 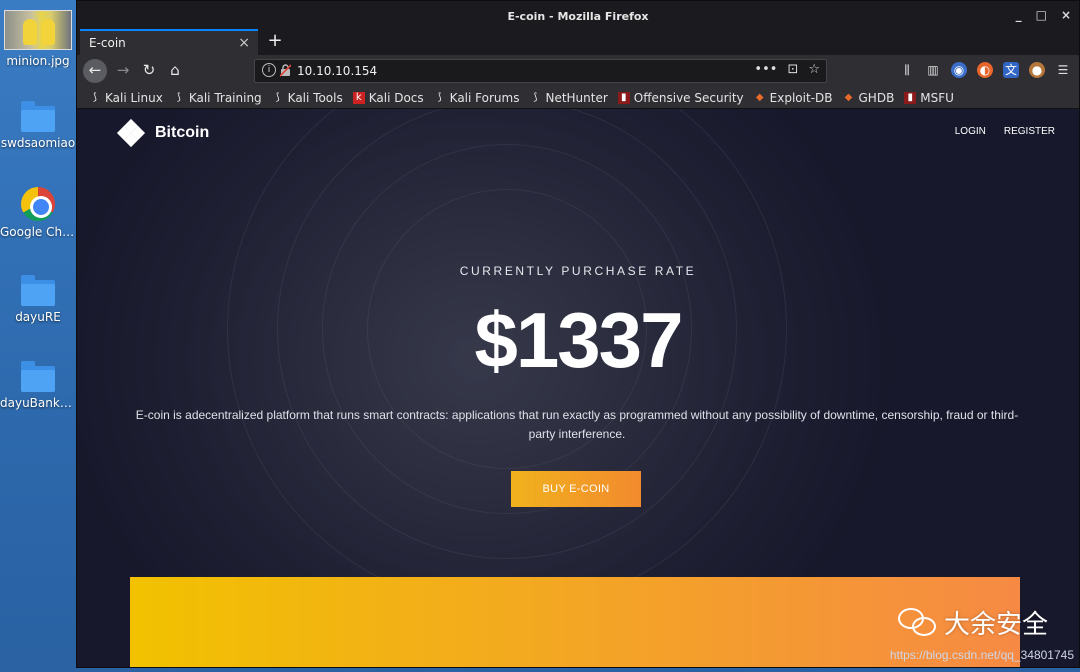 I want to click on info-icon: i, so click(x=269, y=70).